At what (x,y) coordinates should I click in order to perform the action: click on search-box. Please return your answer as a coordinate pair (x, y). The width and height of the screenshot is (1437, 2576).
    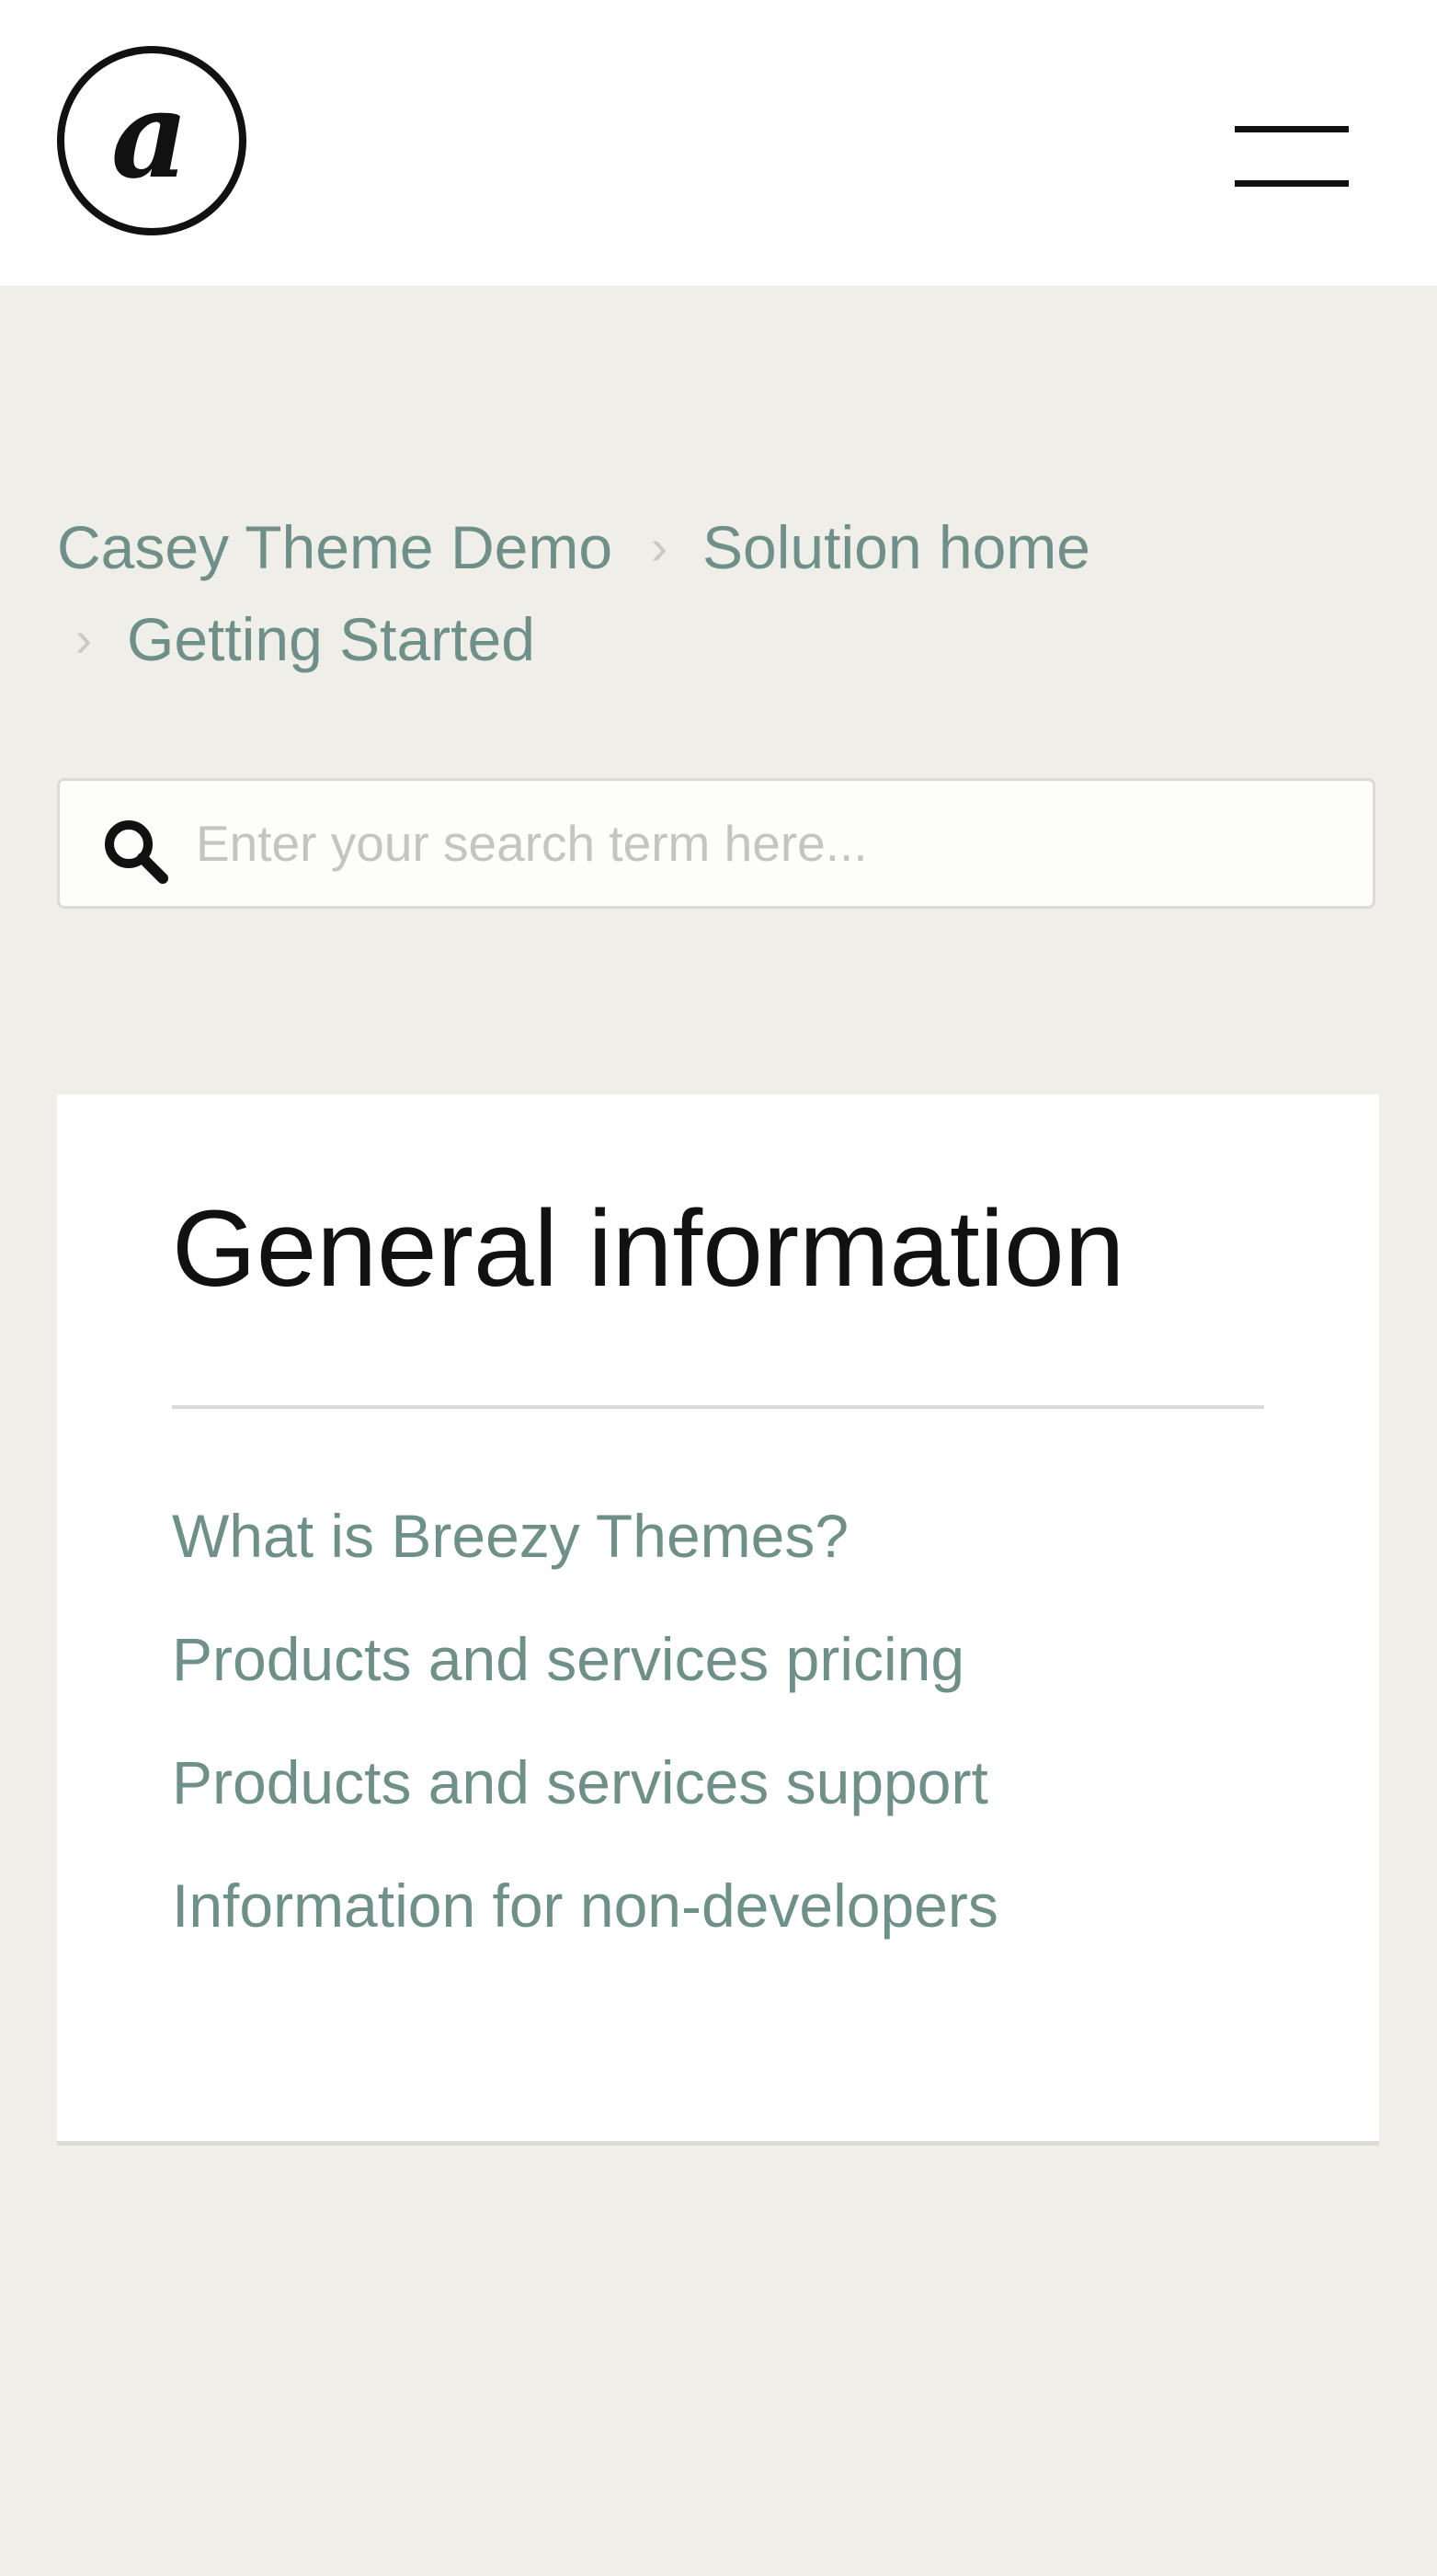
    Looking at the image, I should click on (716, 844).